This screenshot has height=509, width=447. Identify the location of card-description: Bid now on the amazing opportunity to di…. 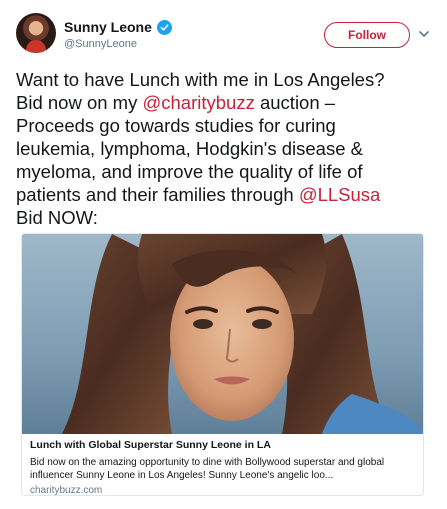
(225, 469).